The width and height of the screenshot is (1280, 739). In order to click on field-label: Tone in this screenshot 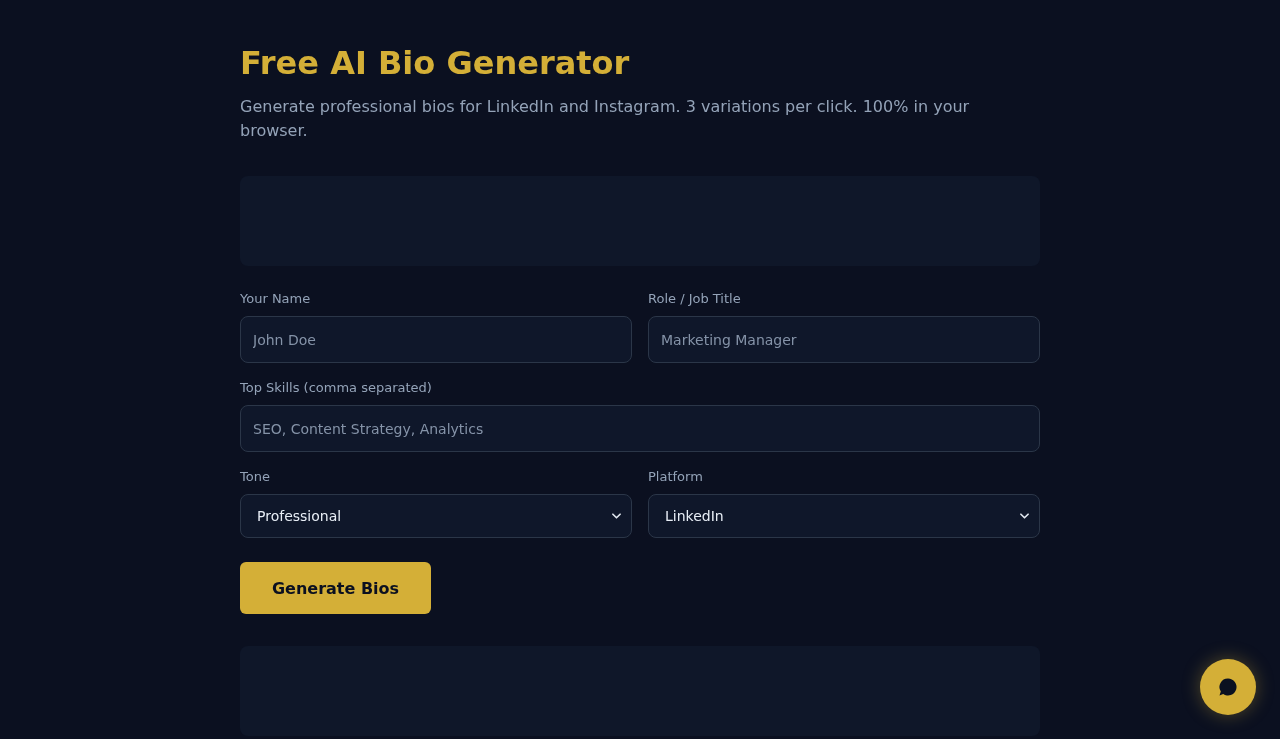, I will do `click(255, 477)`.